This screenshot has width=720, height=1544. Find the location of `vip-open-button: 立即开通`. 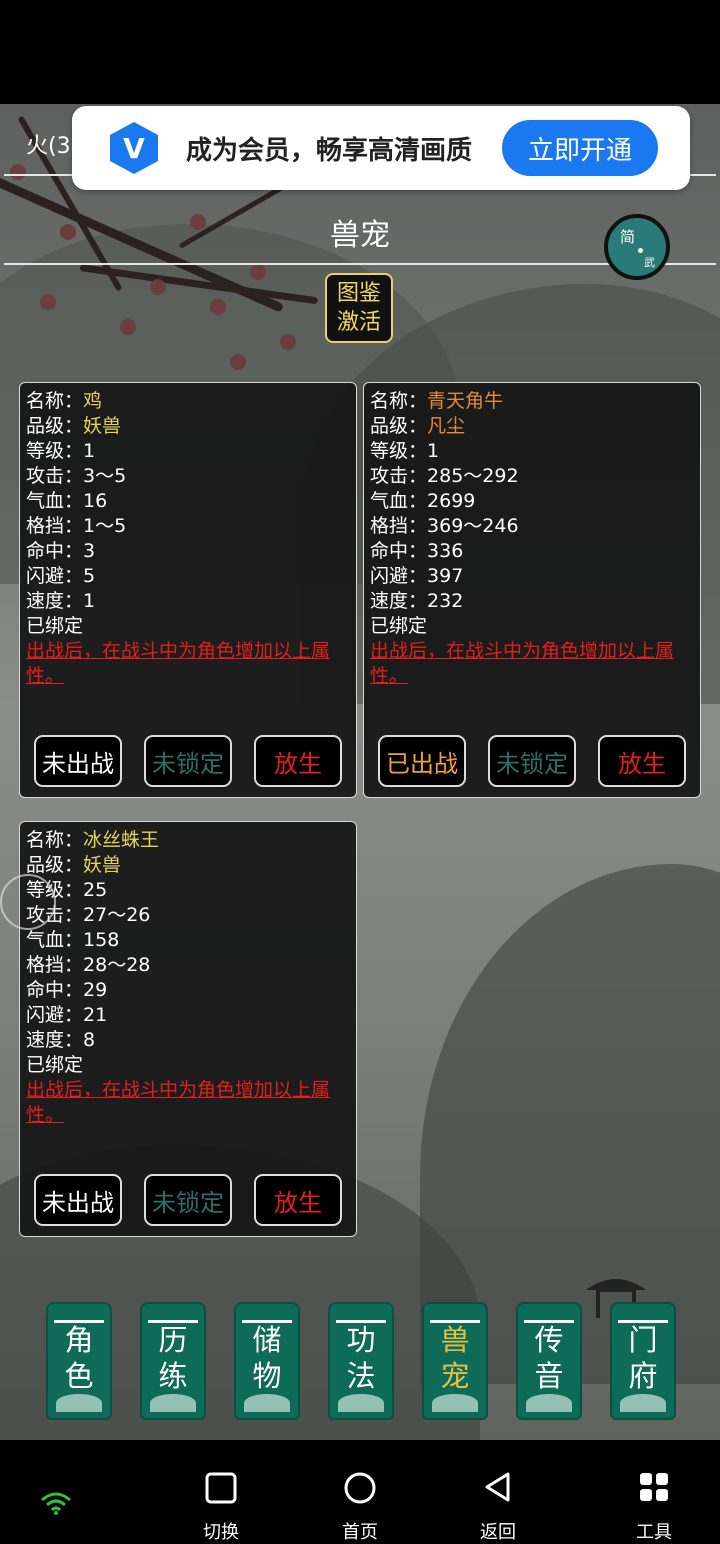

vip-open-button: 立即开通 is located at coordinates (580, 148).